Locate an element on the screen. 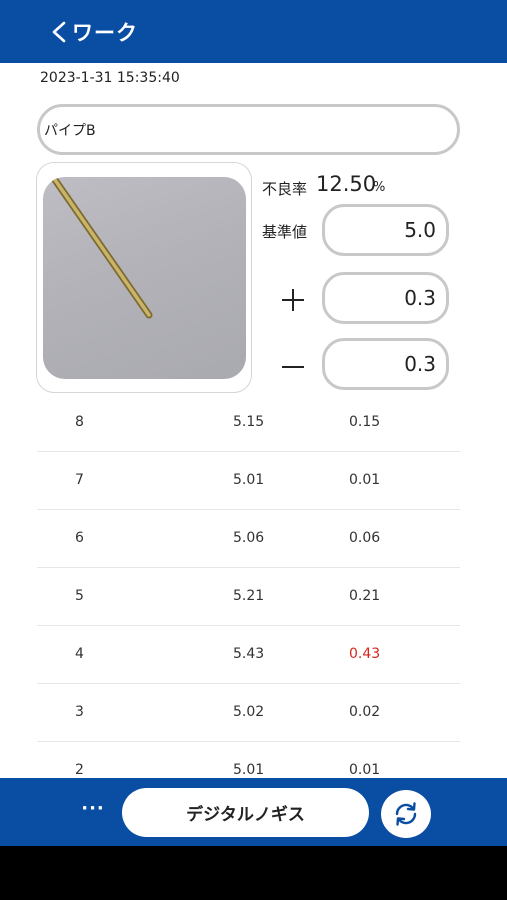  app-header: ワーク is located at coordinates (253, 31).